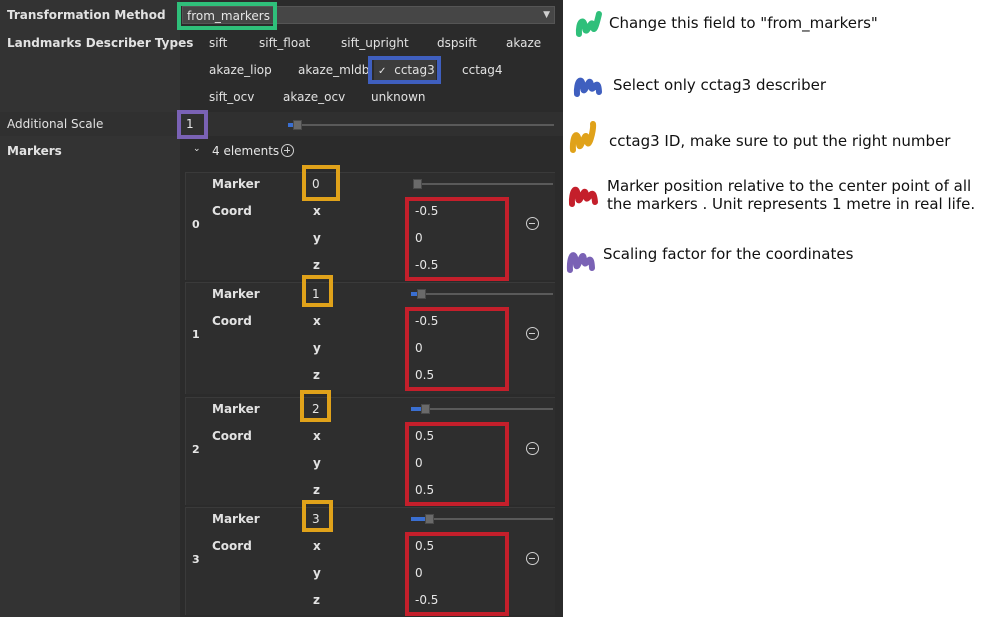 The width and height of the screenshot is (995, 622). What do you see at coordinates (287, 150) in the screenshot?
I see `add-element-icon` at bounding box center [287, 150].